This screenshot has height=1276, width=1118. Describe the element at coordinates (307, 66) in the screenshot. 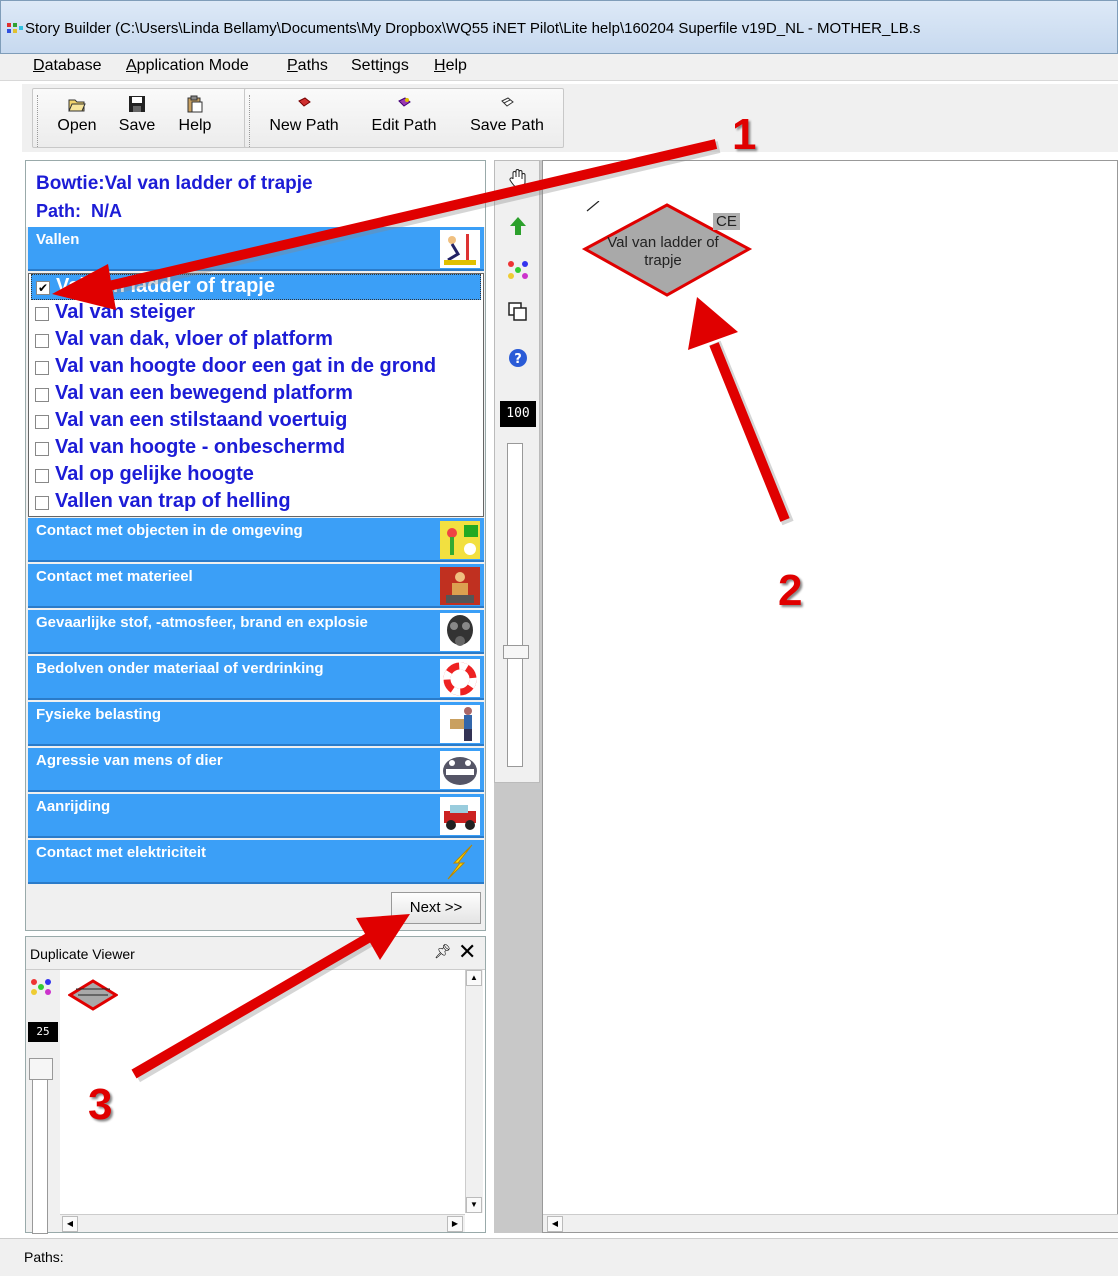

I see `menu-paths: Paths` at that location.